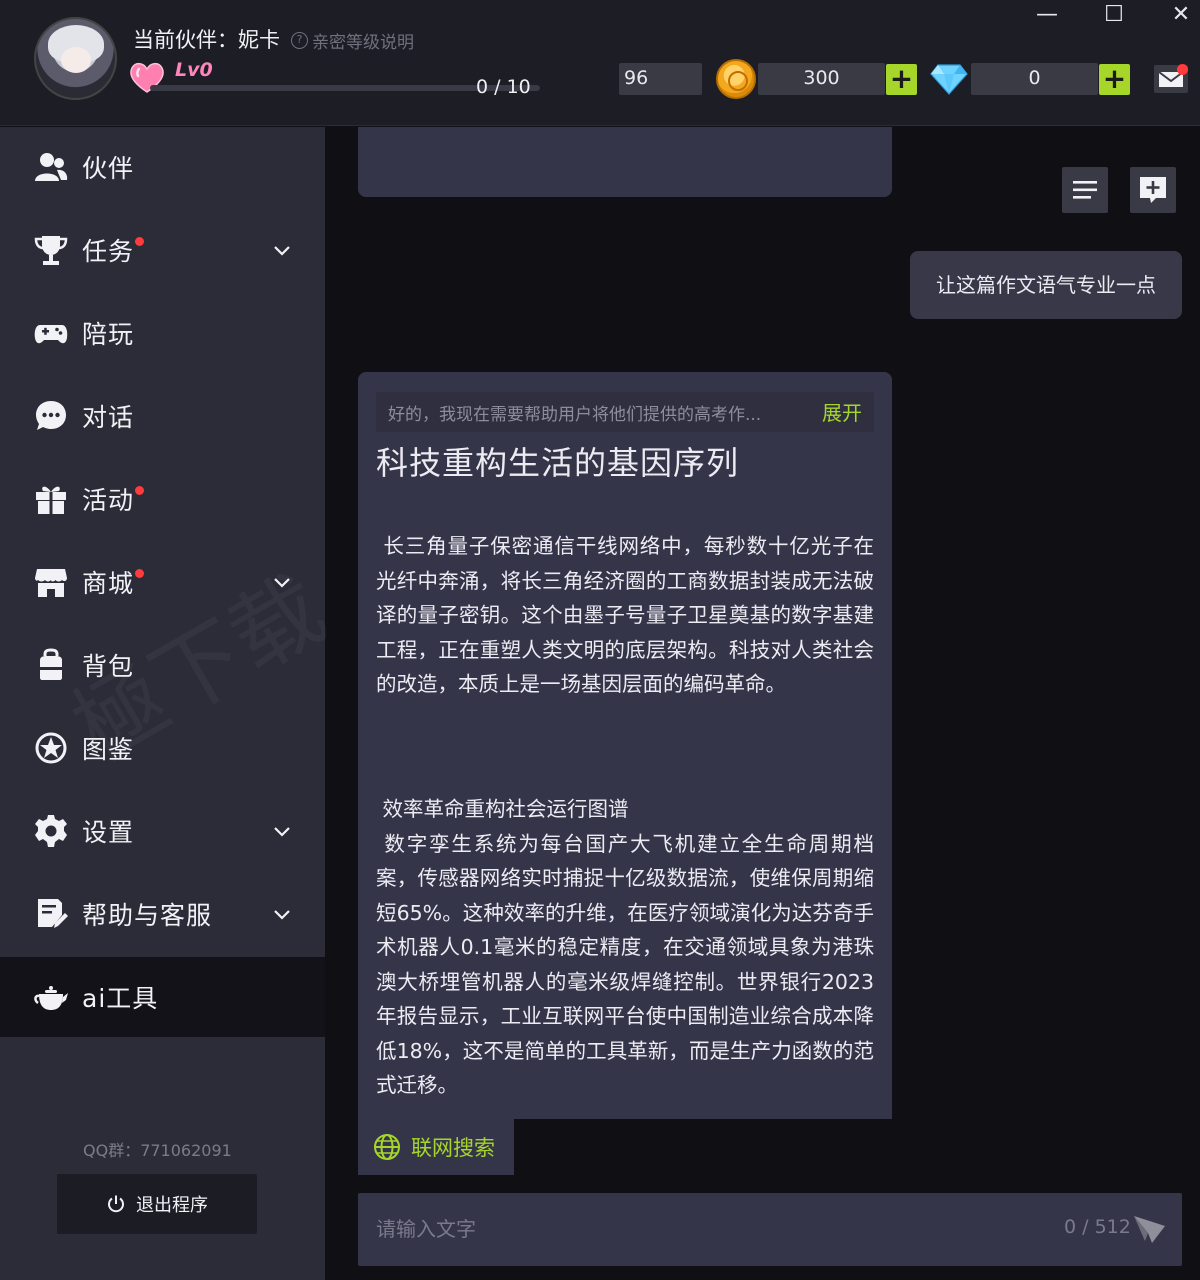 Image resolution: width=1200 pixels, height=1280 pixels. What do you see at coordinates (108, 417) in the screenshot?
I see `sidebar-item-label: 对话` at bounding box center [108, 417].